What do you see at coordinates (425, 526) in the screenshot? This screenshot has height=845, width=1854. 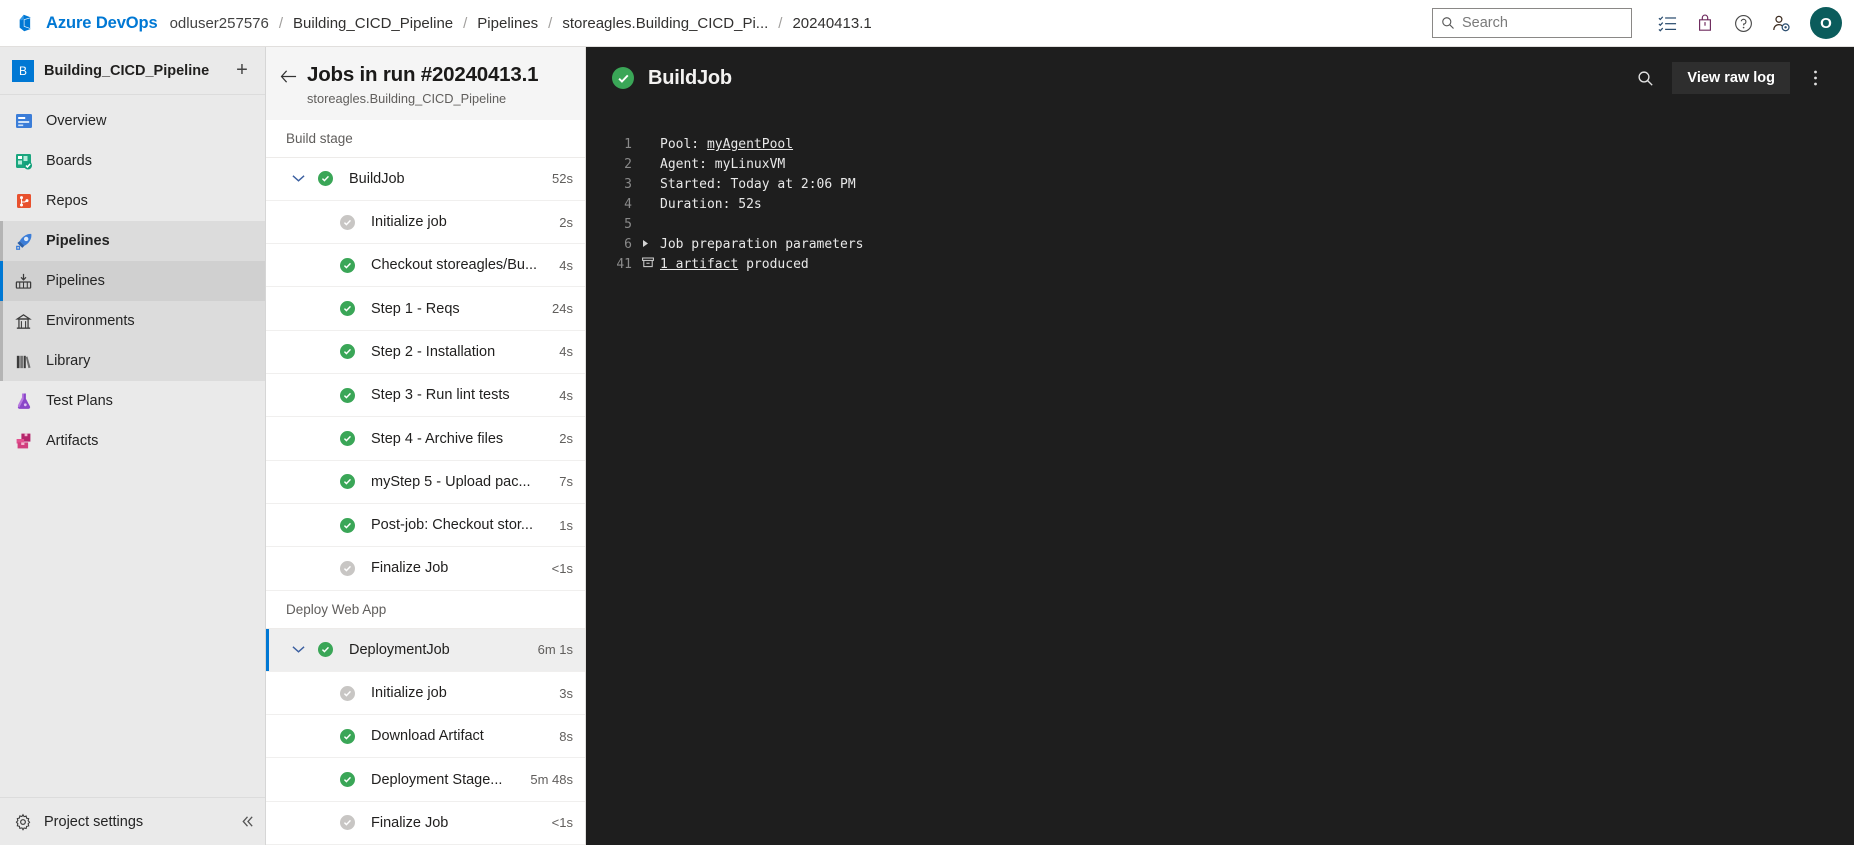 I see `task-row: Post-job: Checkout stor... 1s` at bounding box center [425, 526].